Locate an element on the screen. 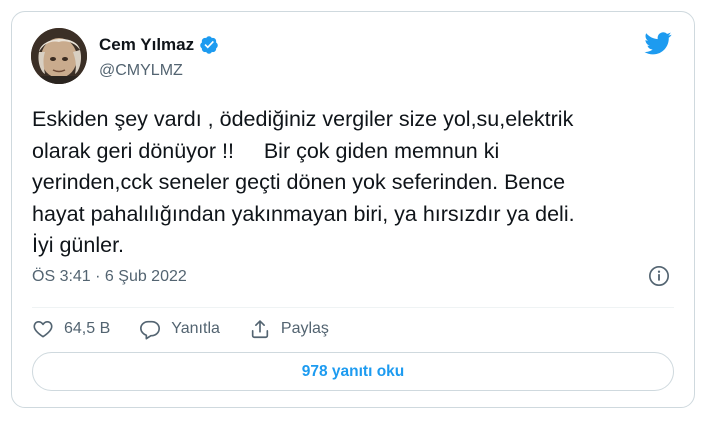 This screenshot has height=422, width=708. read-replies-label: 978 yanıtı oku is located at coordinates (353, 371).